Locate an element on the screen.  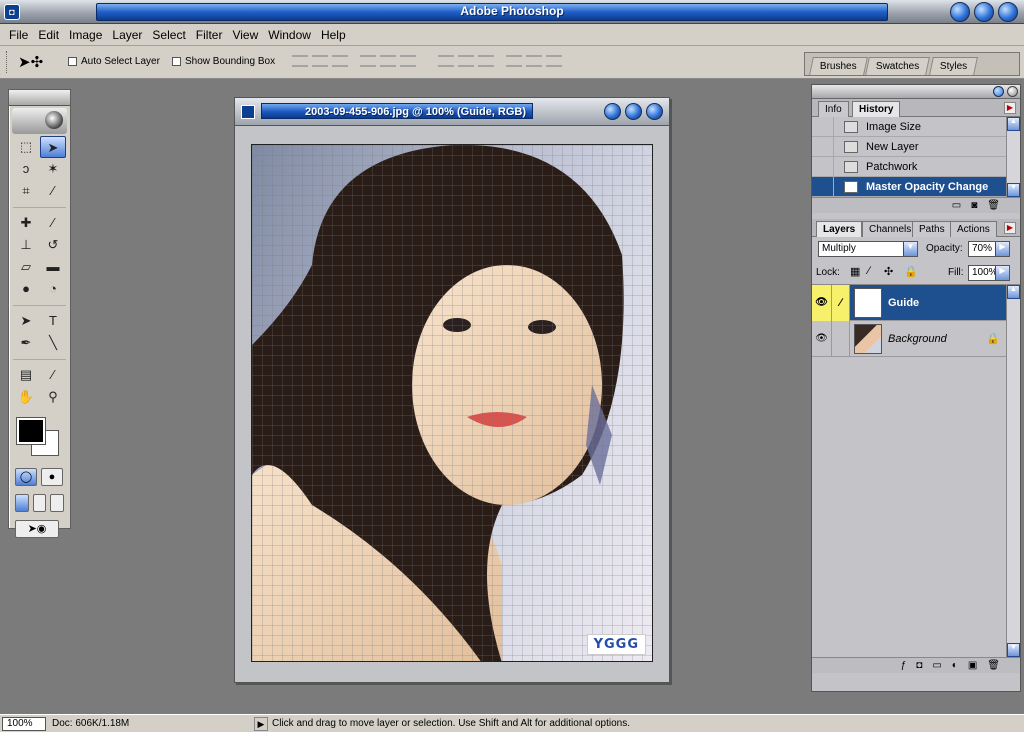
history-menu-arrow-icon: ▶ is located at coordinates (1010, 108).